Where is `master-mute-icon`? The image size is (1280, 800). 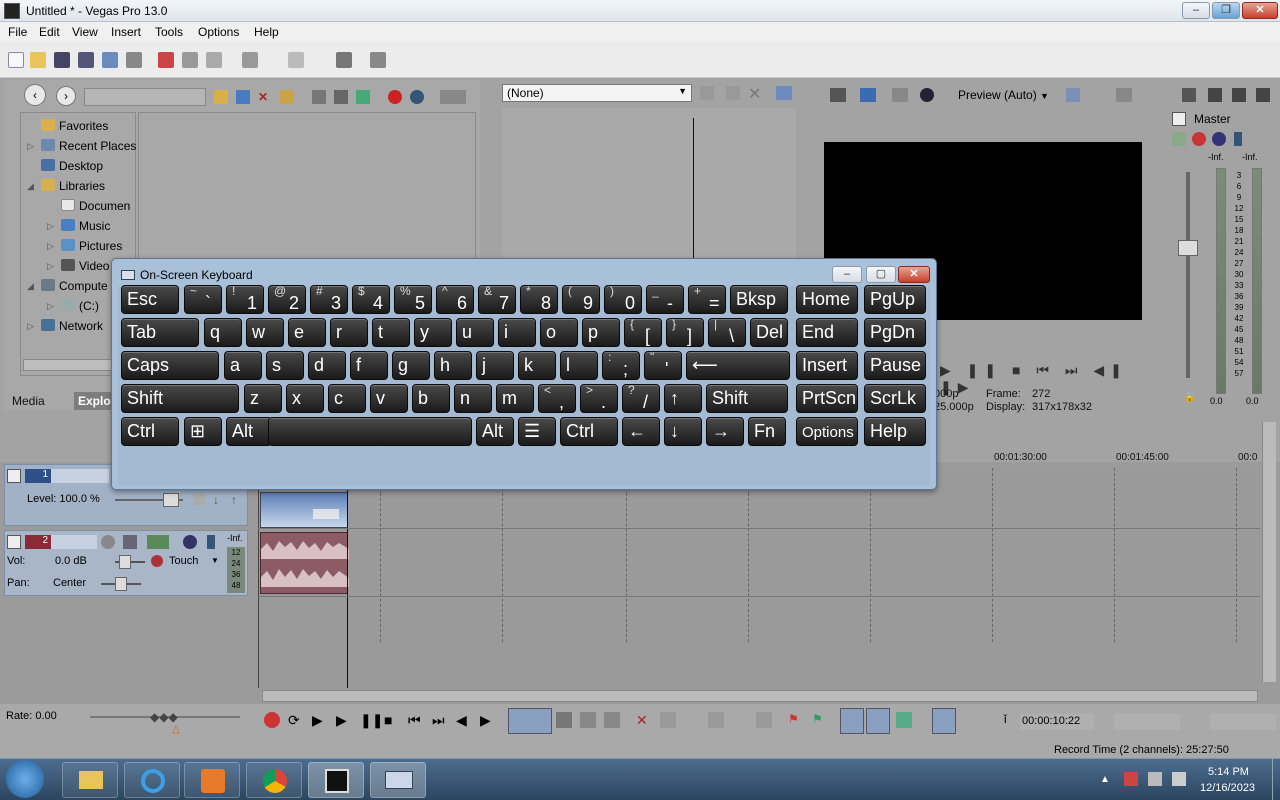
master-mute-icon is located at coordinates (1219, 139).